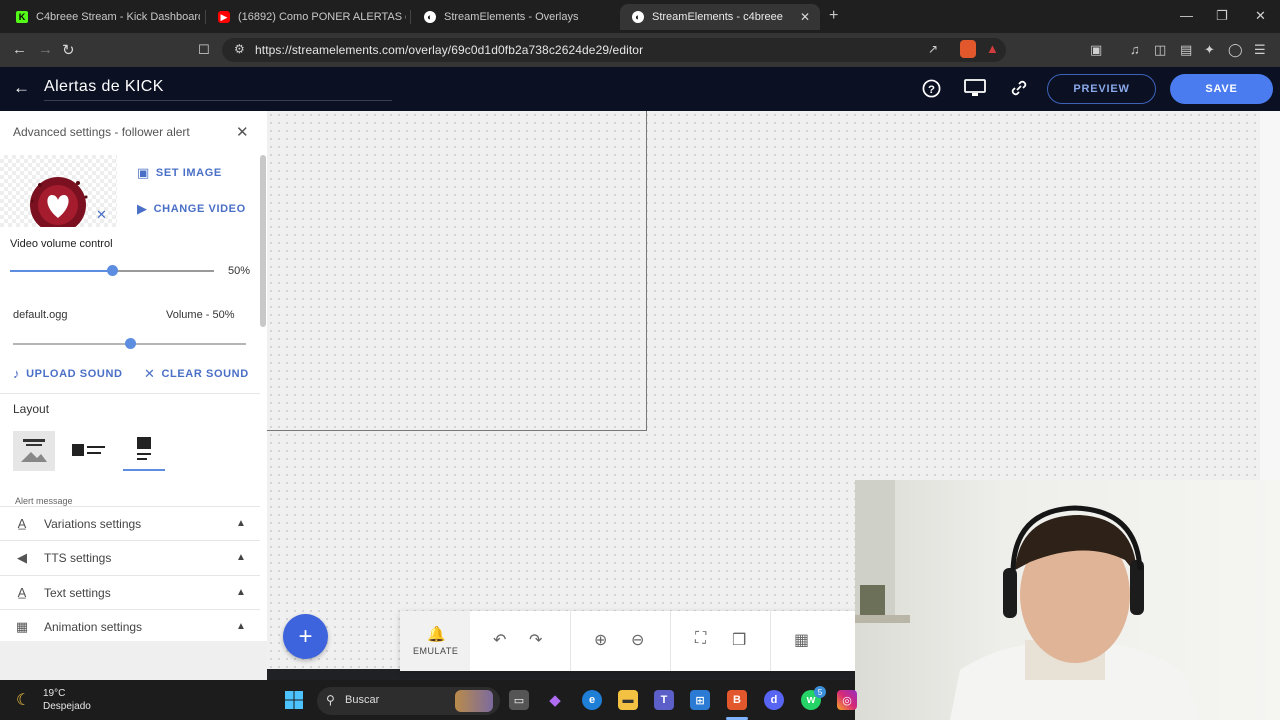 The height and width of the screenshot is (720, 1280). Describe the element at coordinates (664, 700) in the screenshot. I see `teams-icon: T` at that location.